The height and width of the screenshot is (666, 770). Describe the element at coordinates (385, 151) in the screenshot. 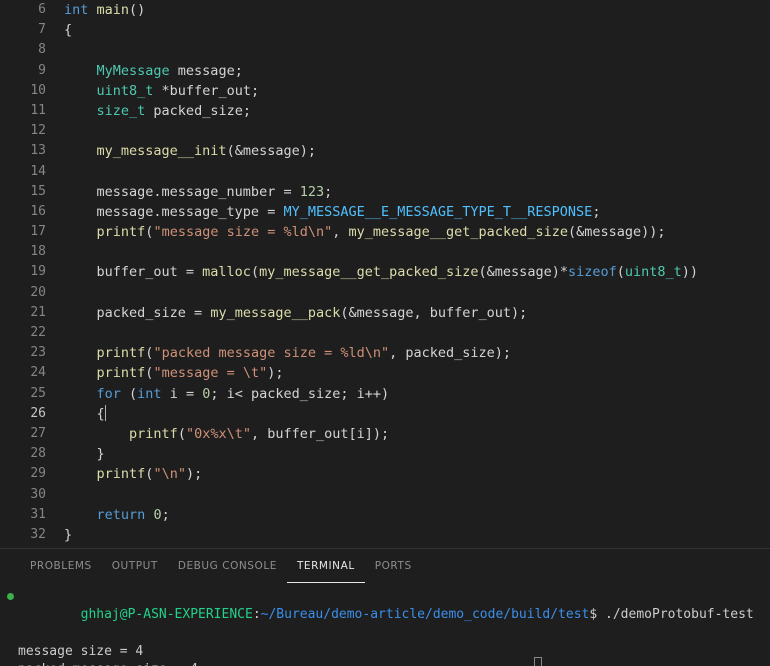

I see `code-line: 13 my_message__init(&message);` at that location.